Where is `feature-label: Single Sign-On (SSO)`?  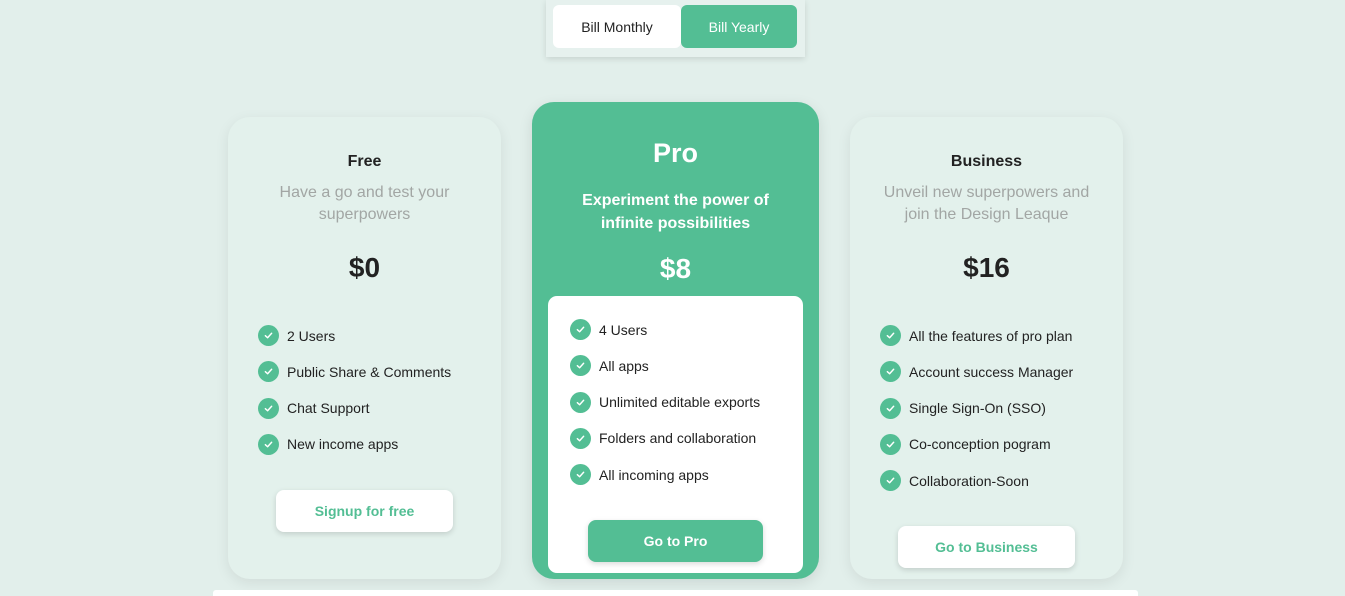 feature-label: Single Sign-On (SSO) is located at coordinates (977, 408).